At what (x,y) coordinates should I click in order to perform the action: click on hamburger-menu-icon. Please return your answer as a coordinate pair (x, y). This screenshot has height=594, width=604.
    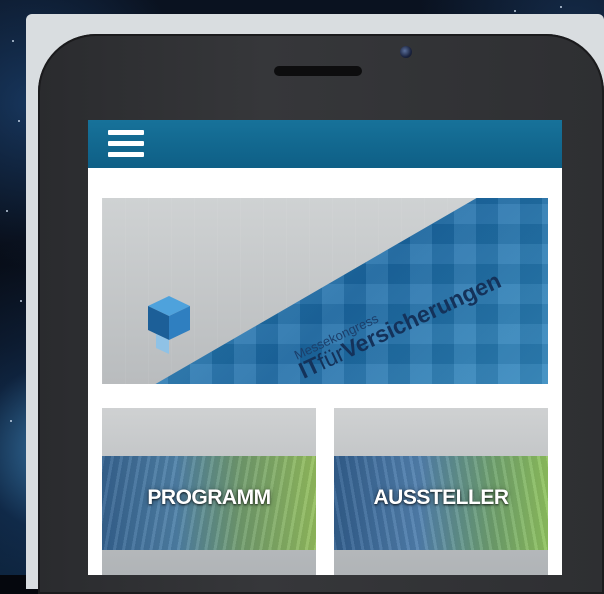
    Looking at the image, I should click on (126, 144).